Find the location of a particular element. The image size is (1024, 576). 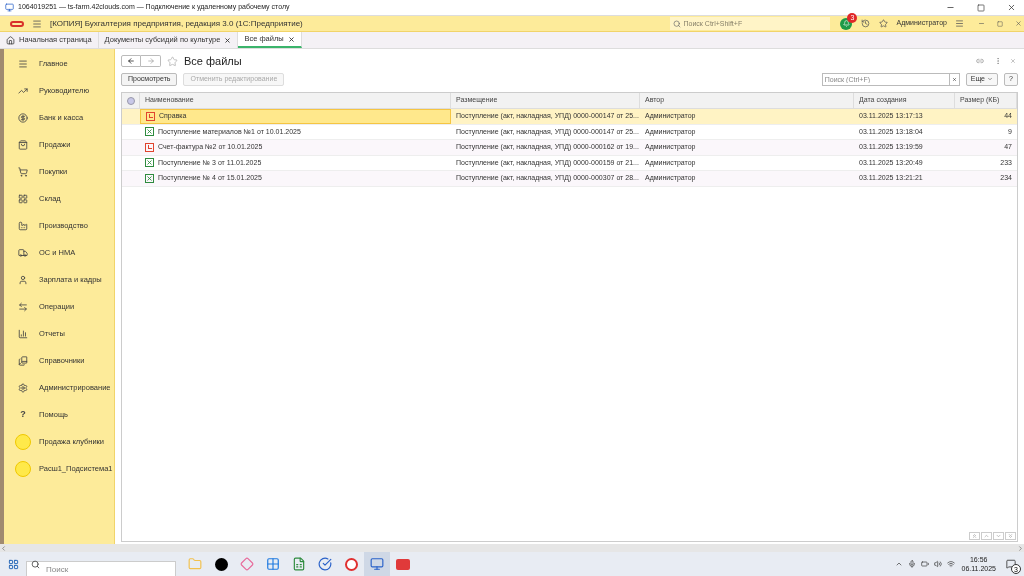

question-icon: ? is located at coordinates (23, 414).